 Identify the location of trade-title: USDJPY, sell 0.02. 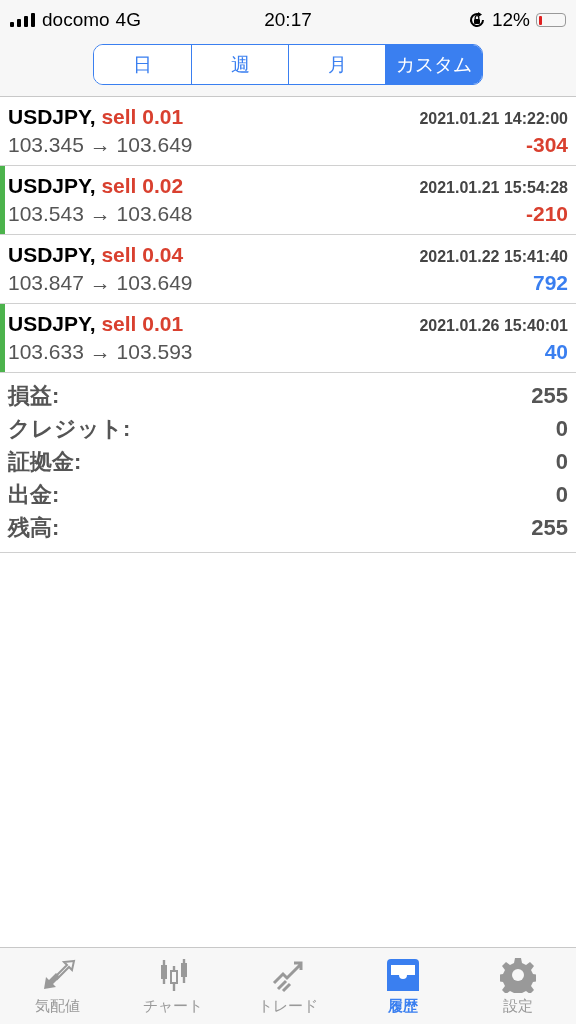
(96, 186).